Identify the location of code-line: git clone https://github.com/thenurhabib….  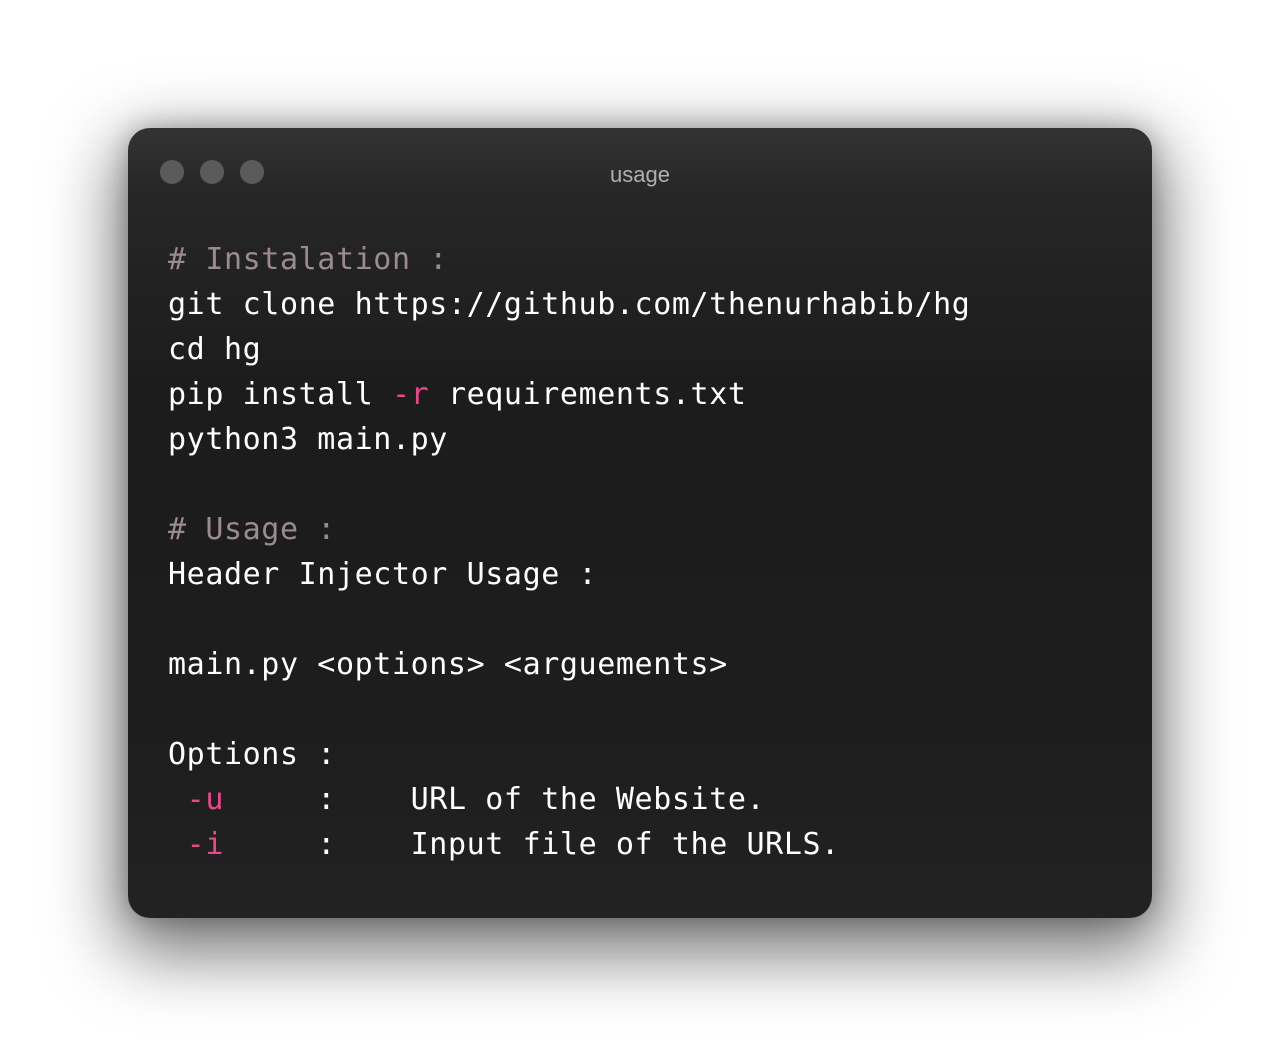
(648, 304).